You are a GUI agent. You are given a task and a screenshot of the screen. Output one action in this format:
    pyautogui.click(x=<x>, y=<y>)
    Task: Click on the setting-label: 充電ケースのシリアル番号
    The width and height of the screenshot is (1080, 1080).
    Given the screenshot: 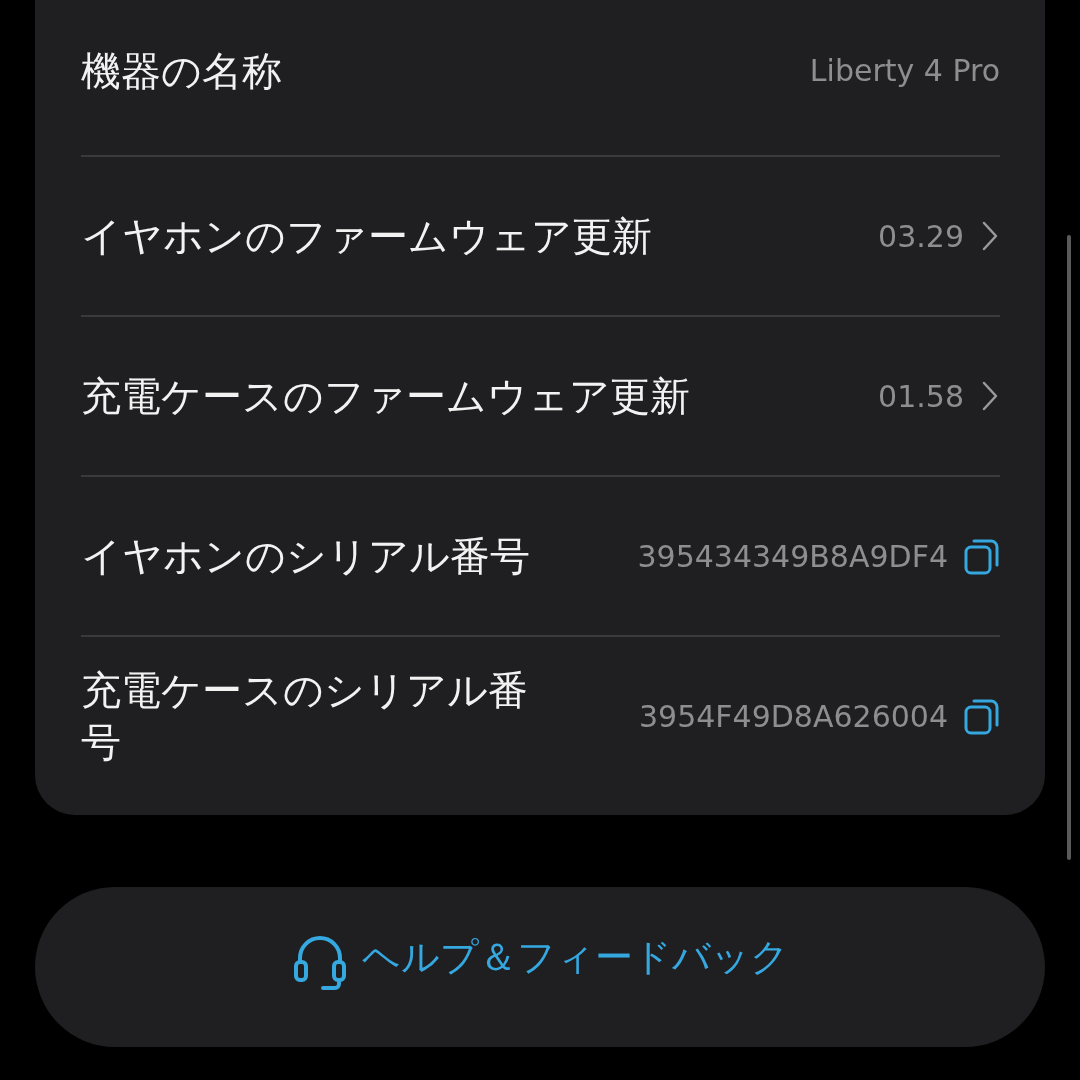 What is the action you would take?
    pyautogui.click(x=305, y=716)
    